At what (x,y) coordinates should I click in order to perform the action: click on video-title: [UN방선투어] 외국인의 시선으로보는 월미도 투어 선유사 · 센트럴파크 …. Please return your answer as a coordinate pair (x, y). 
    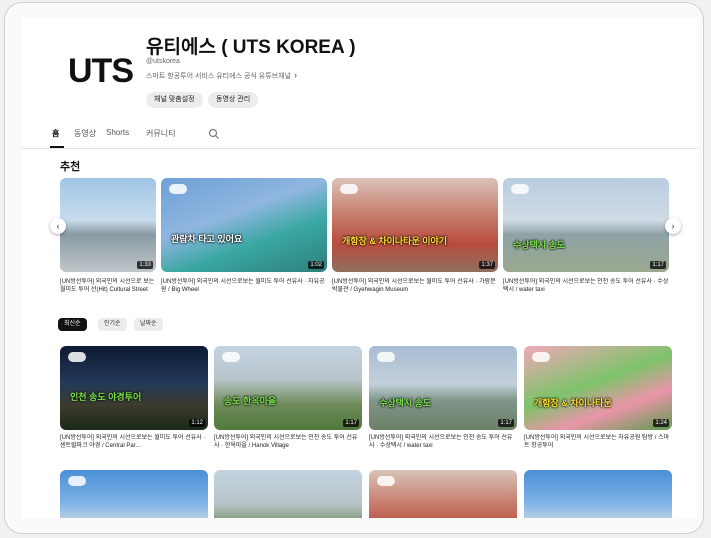
    Looking at the image, I should click on (134, 443).